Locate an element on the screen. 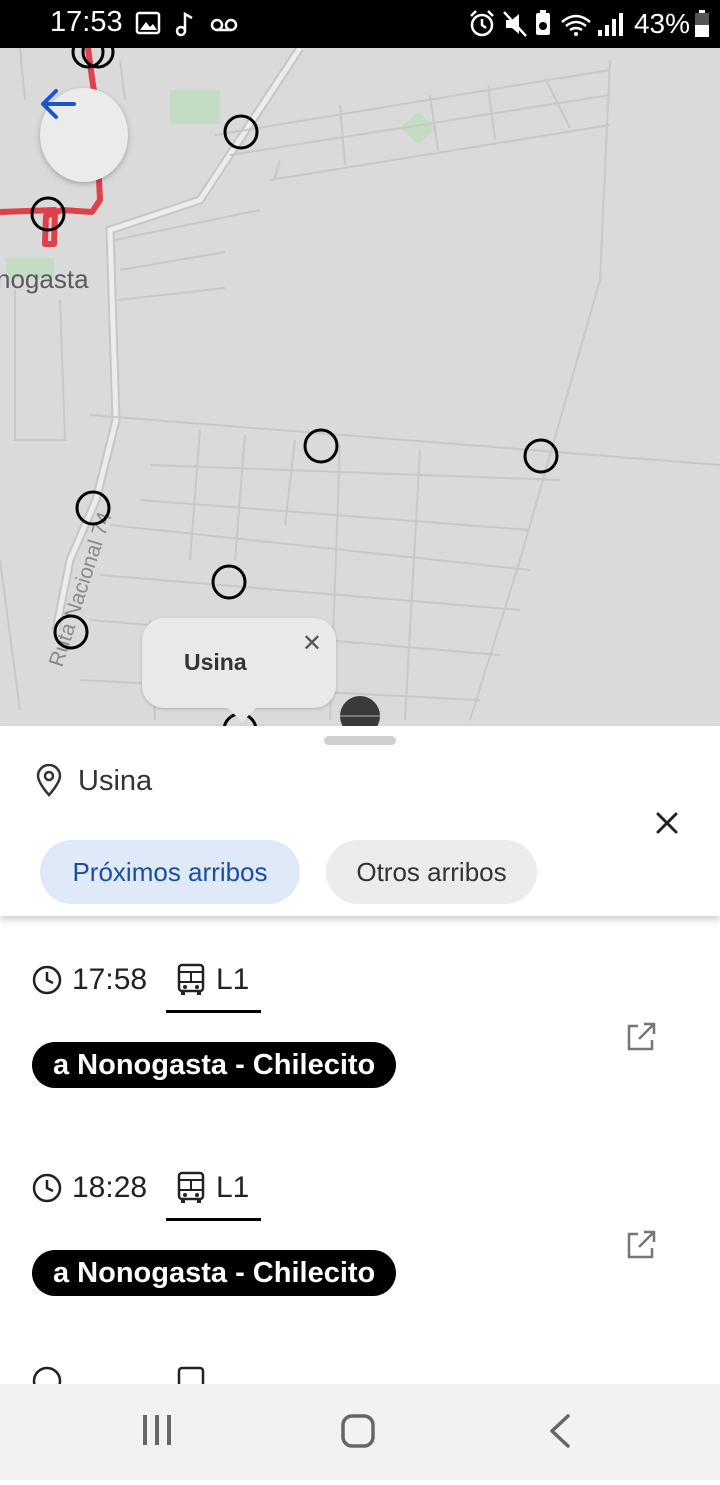 The height and width of the screenshot is (1485, 720). stop-header: Usina is located at coordinates (93, 781).